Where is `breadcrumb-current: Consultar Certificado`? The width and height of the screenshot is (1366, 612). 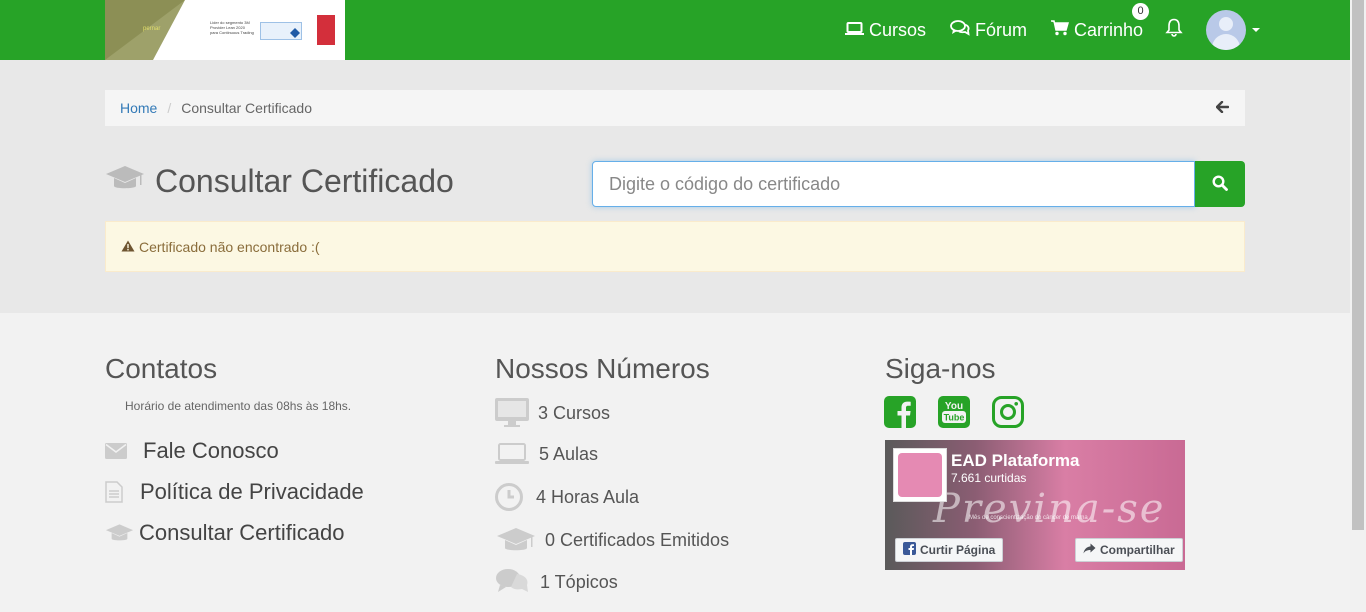
breadcrumb-current: Consultar Certificado is located at coordinates (246, 108).